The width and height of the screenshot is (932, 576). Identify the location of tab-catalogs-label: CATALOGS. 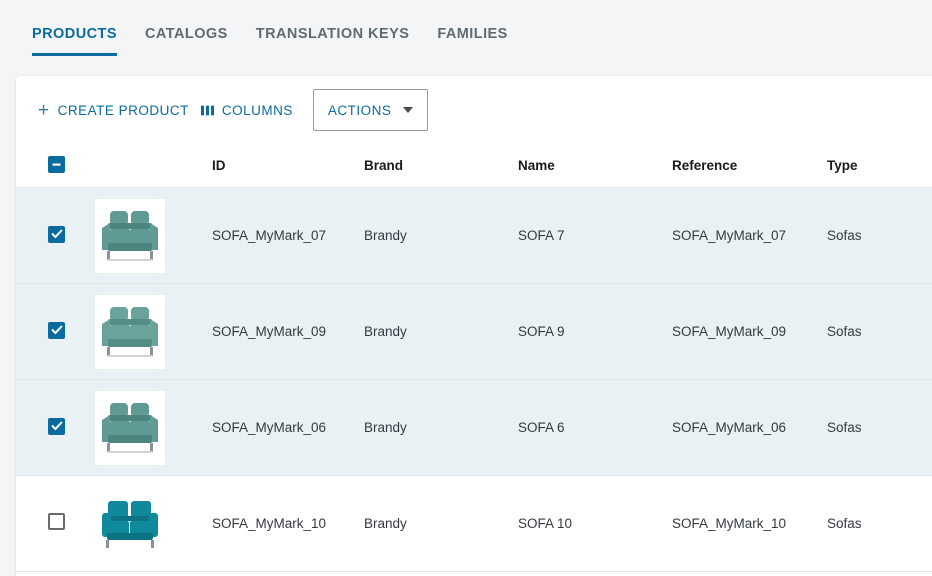
(186, 34).